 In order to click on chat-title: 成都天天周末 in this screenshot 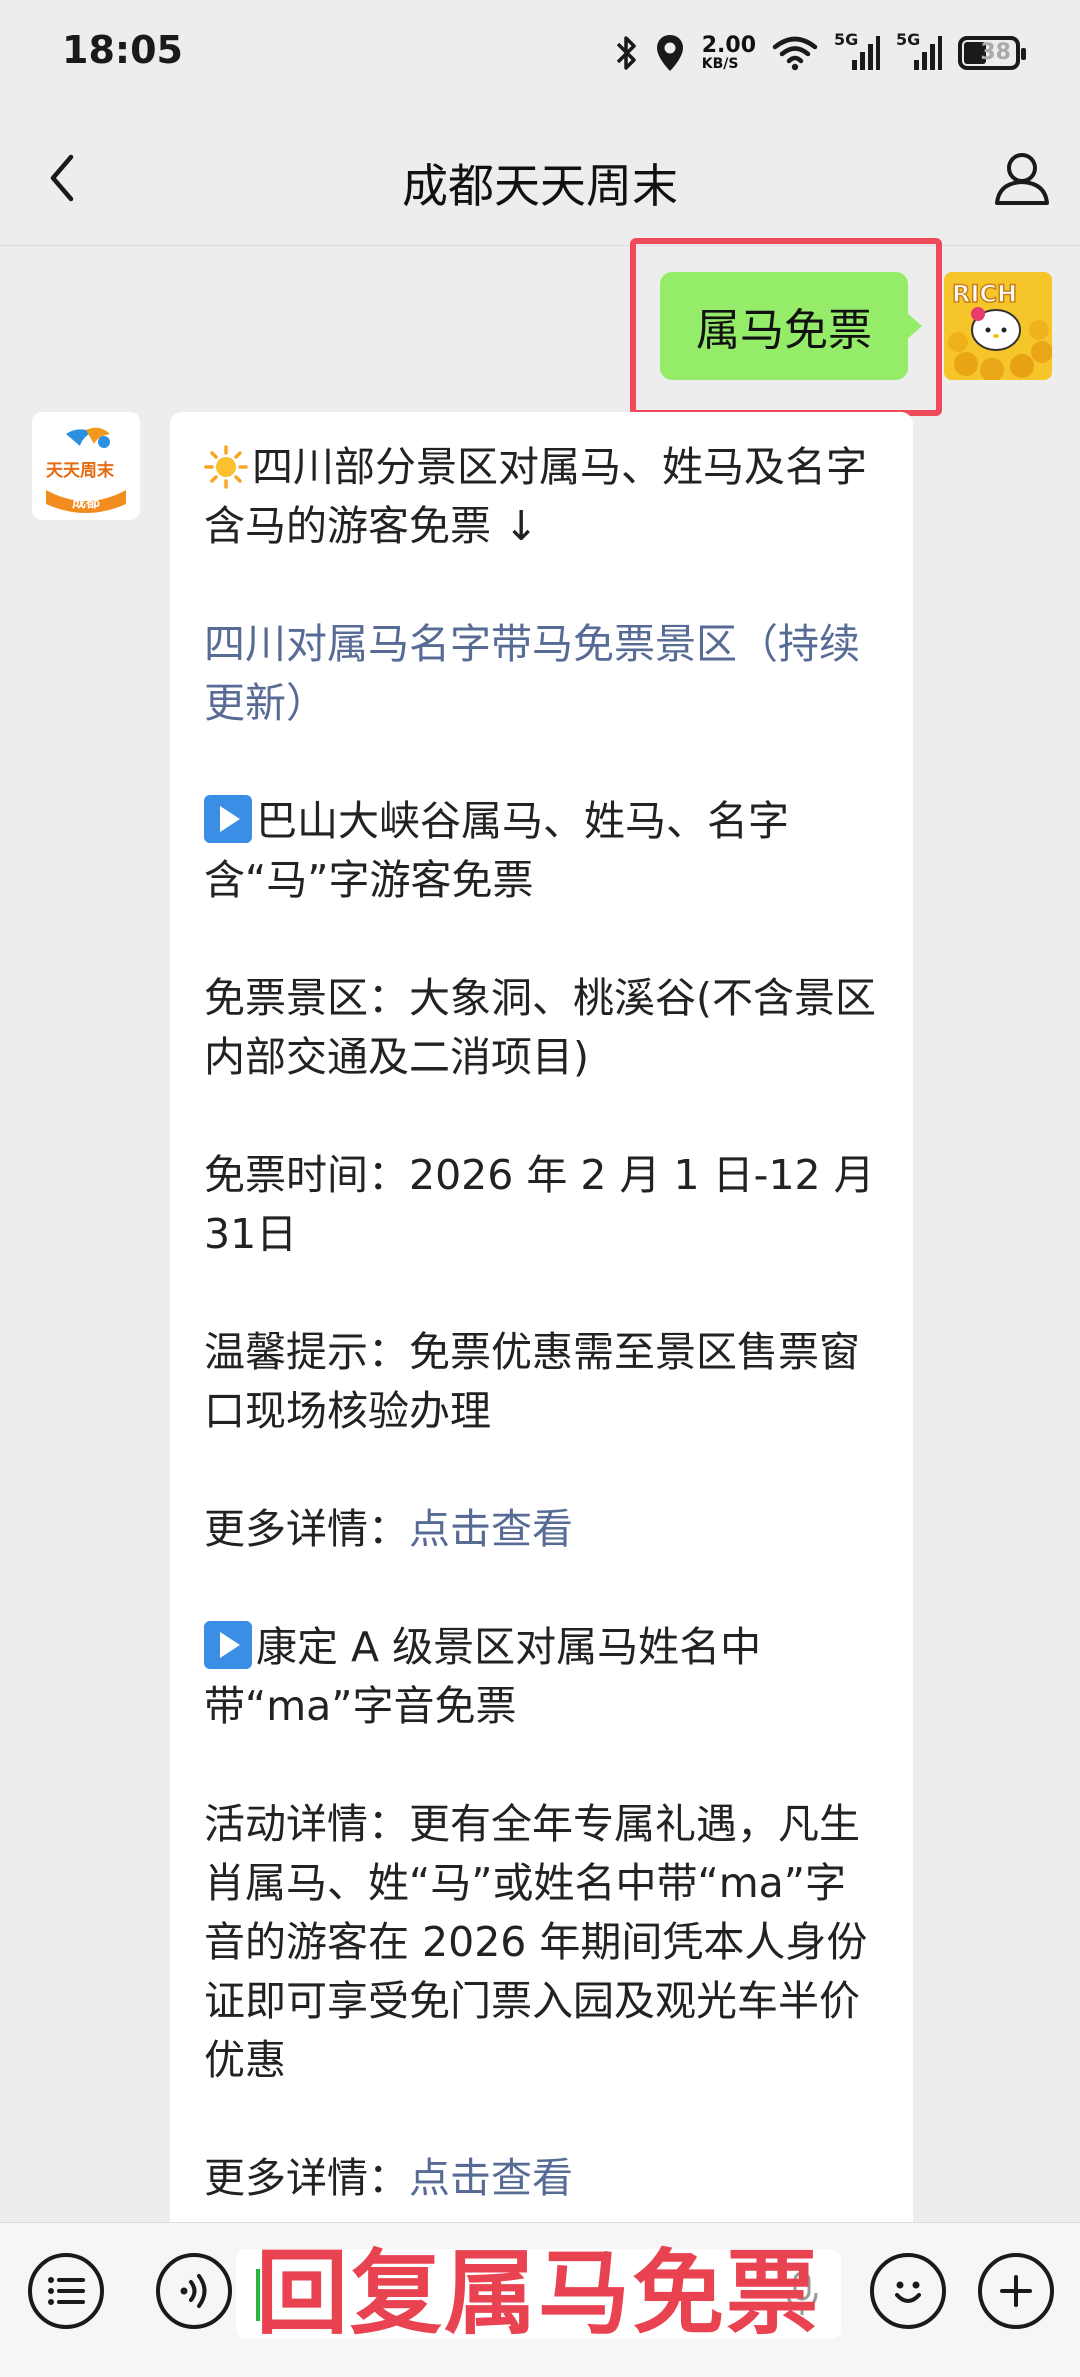, I will do `click(540, 186)`.